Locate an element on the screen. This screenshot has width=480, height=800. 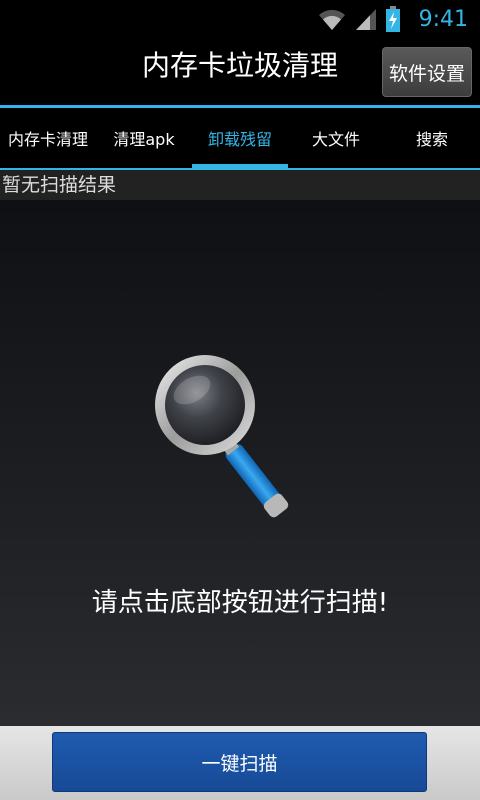
tab-bar: 内存卡清理 清理apk 卸载残留 大文件 搜索 is located at coordinates (240, 138).